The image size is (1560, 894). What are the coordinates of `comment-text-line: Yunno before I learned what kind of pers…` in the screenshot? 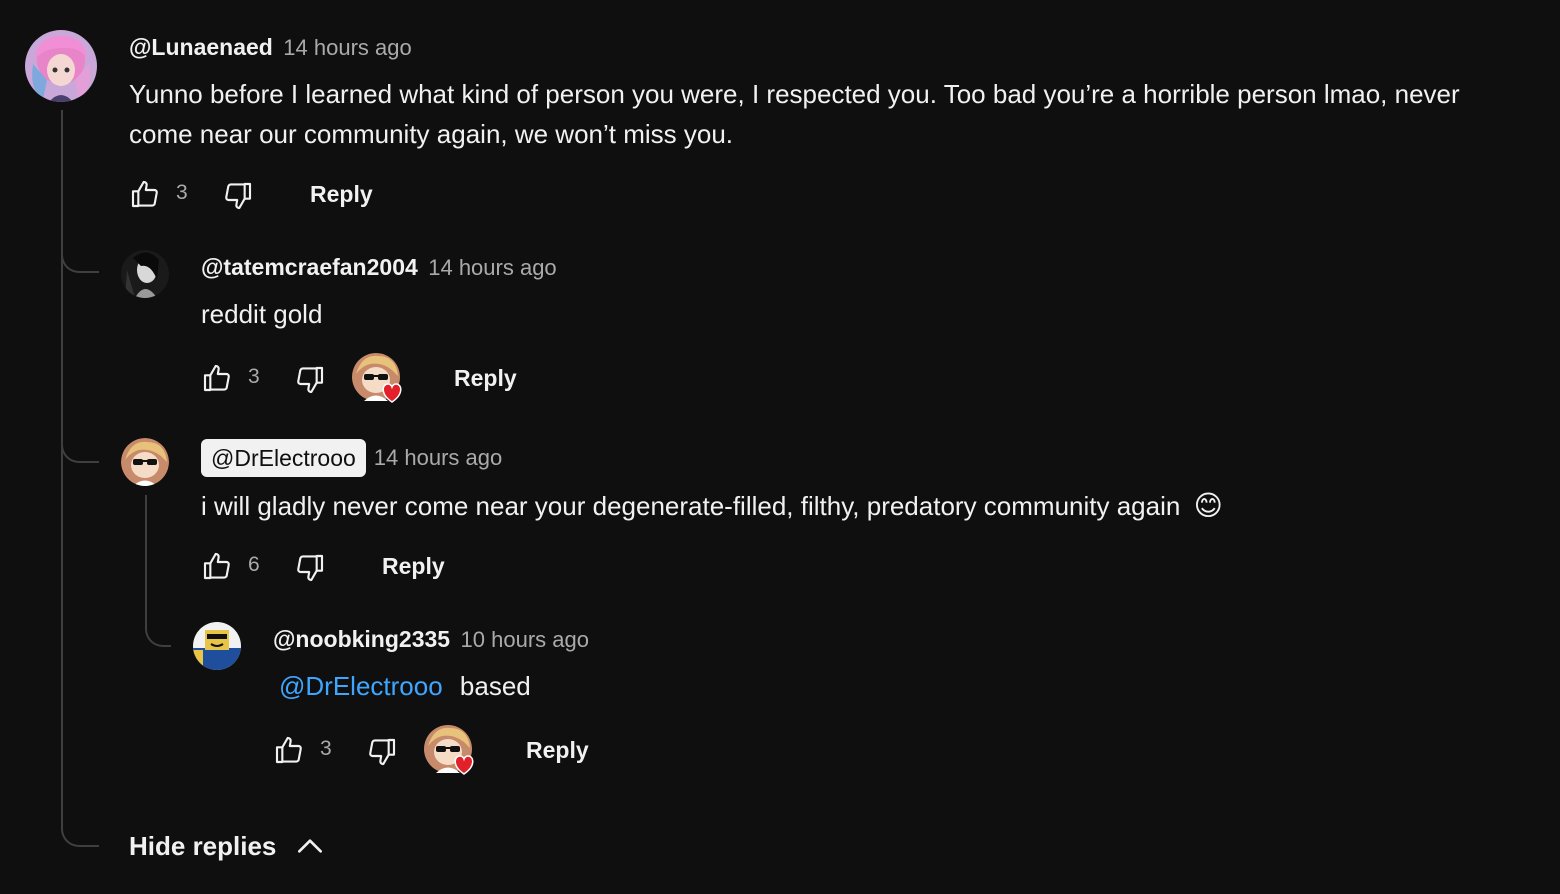 It's located at (794, 94).